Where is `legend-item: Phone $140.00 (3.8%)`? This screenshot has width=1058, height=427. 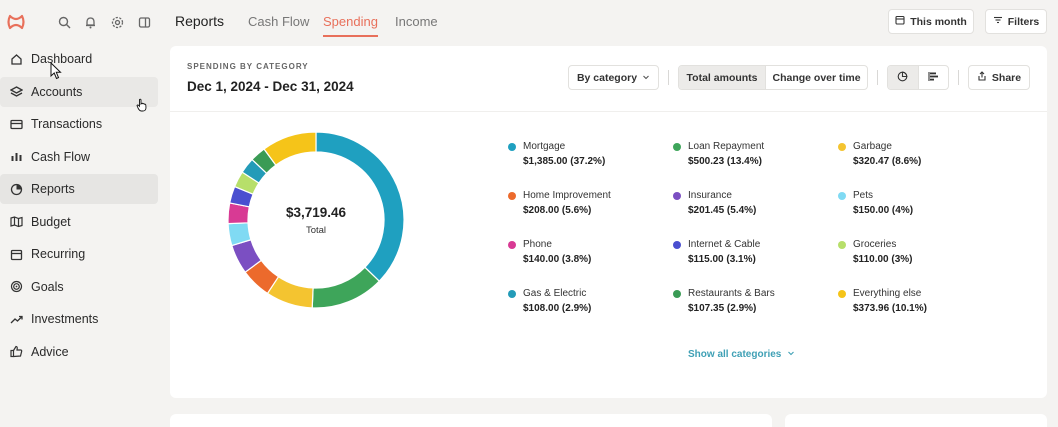
legend-item: Phone $140.00 (3.8%) is located at coordinates (588, 251).